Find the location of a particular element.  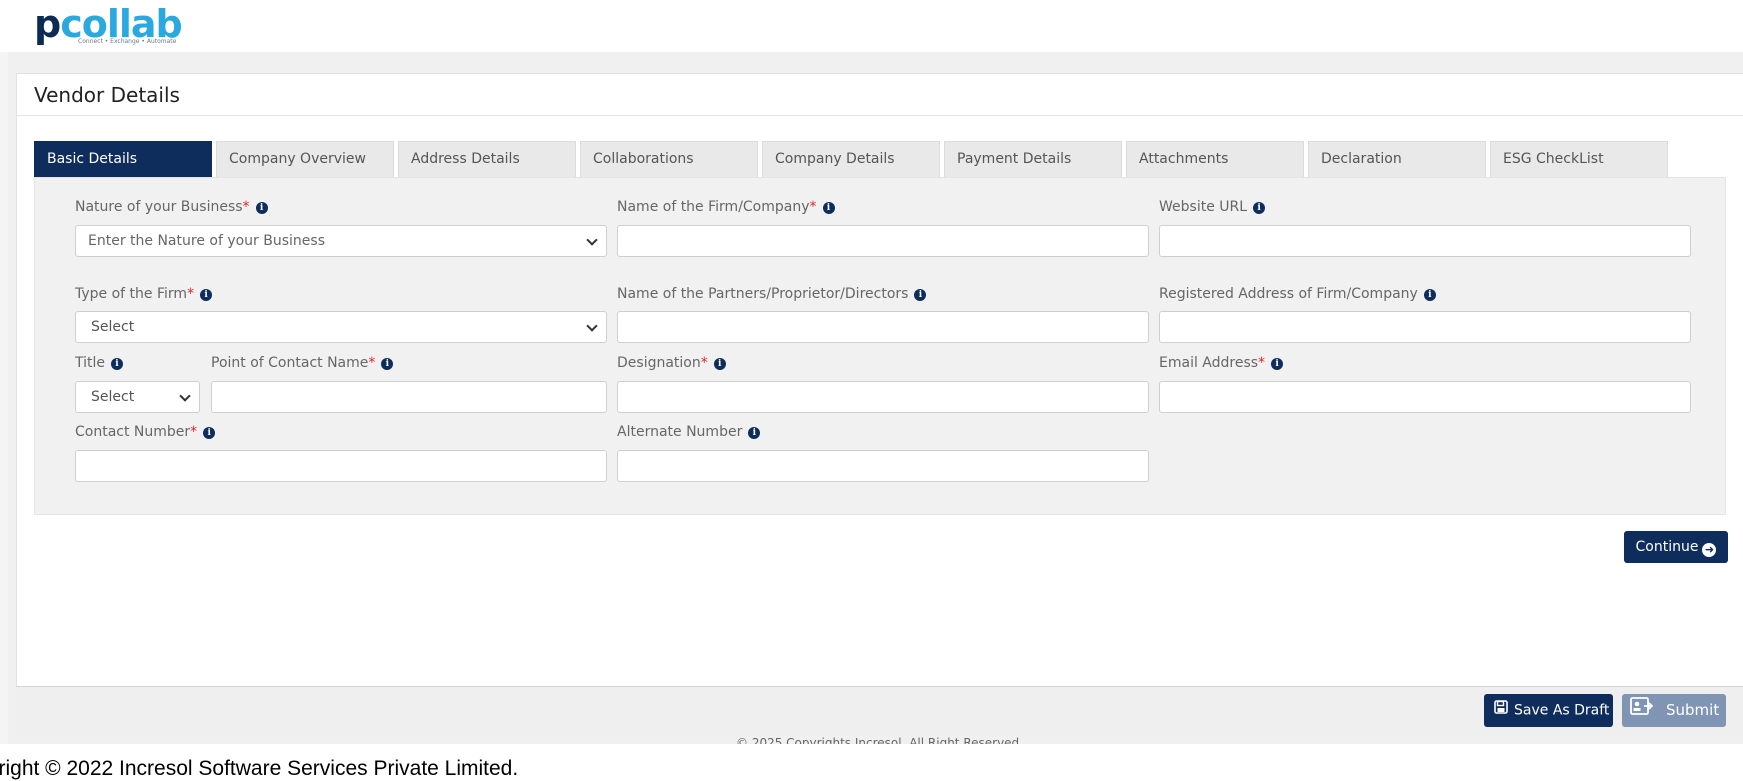

designation-input is located at coordinates (883, 397).